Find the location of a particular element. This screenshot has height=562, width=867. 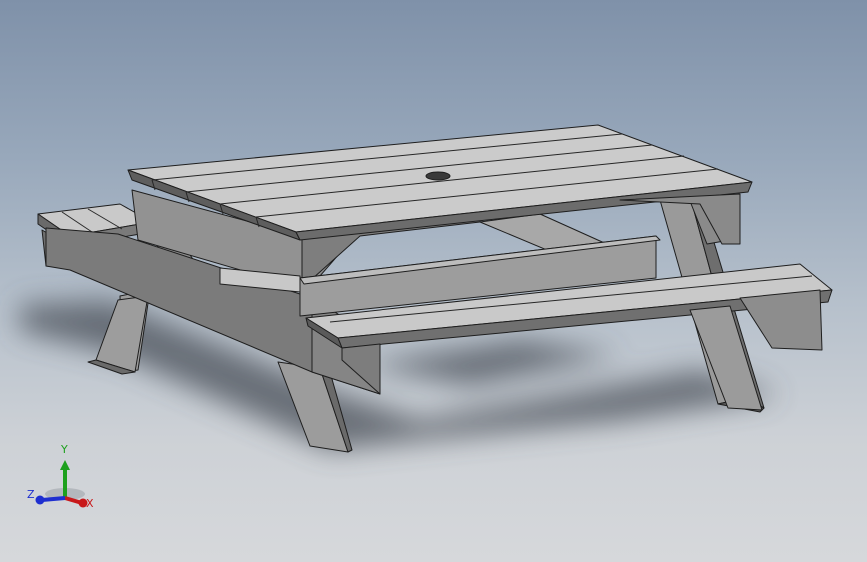

view-orientation-triad: Y X Z is located at coordinates (60, 480).